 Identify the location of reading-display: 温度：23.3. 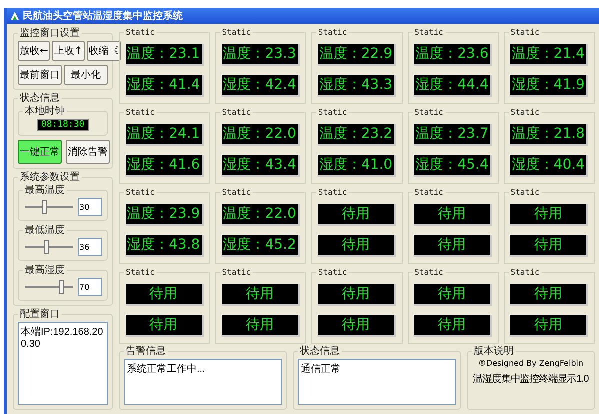
(261, 55).